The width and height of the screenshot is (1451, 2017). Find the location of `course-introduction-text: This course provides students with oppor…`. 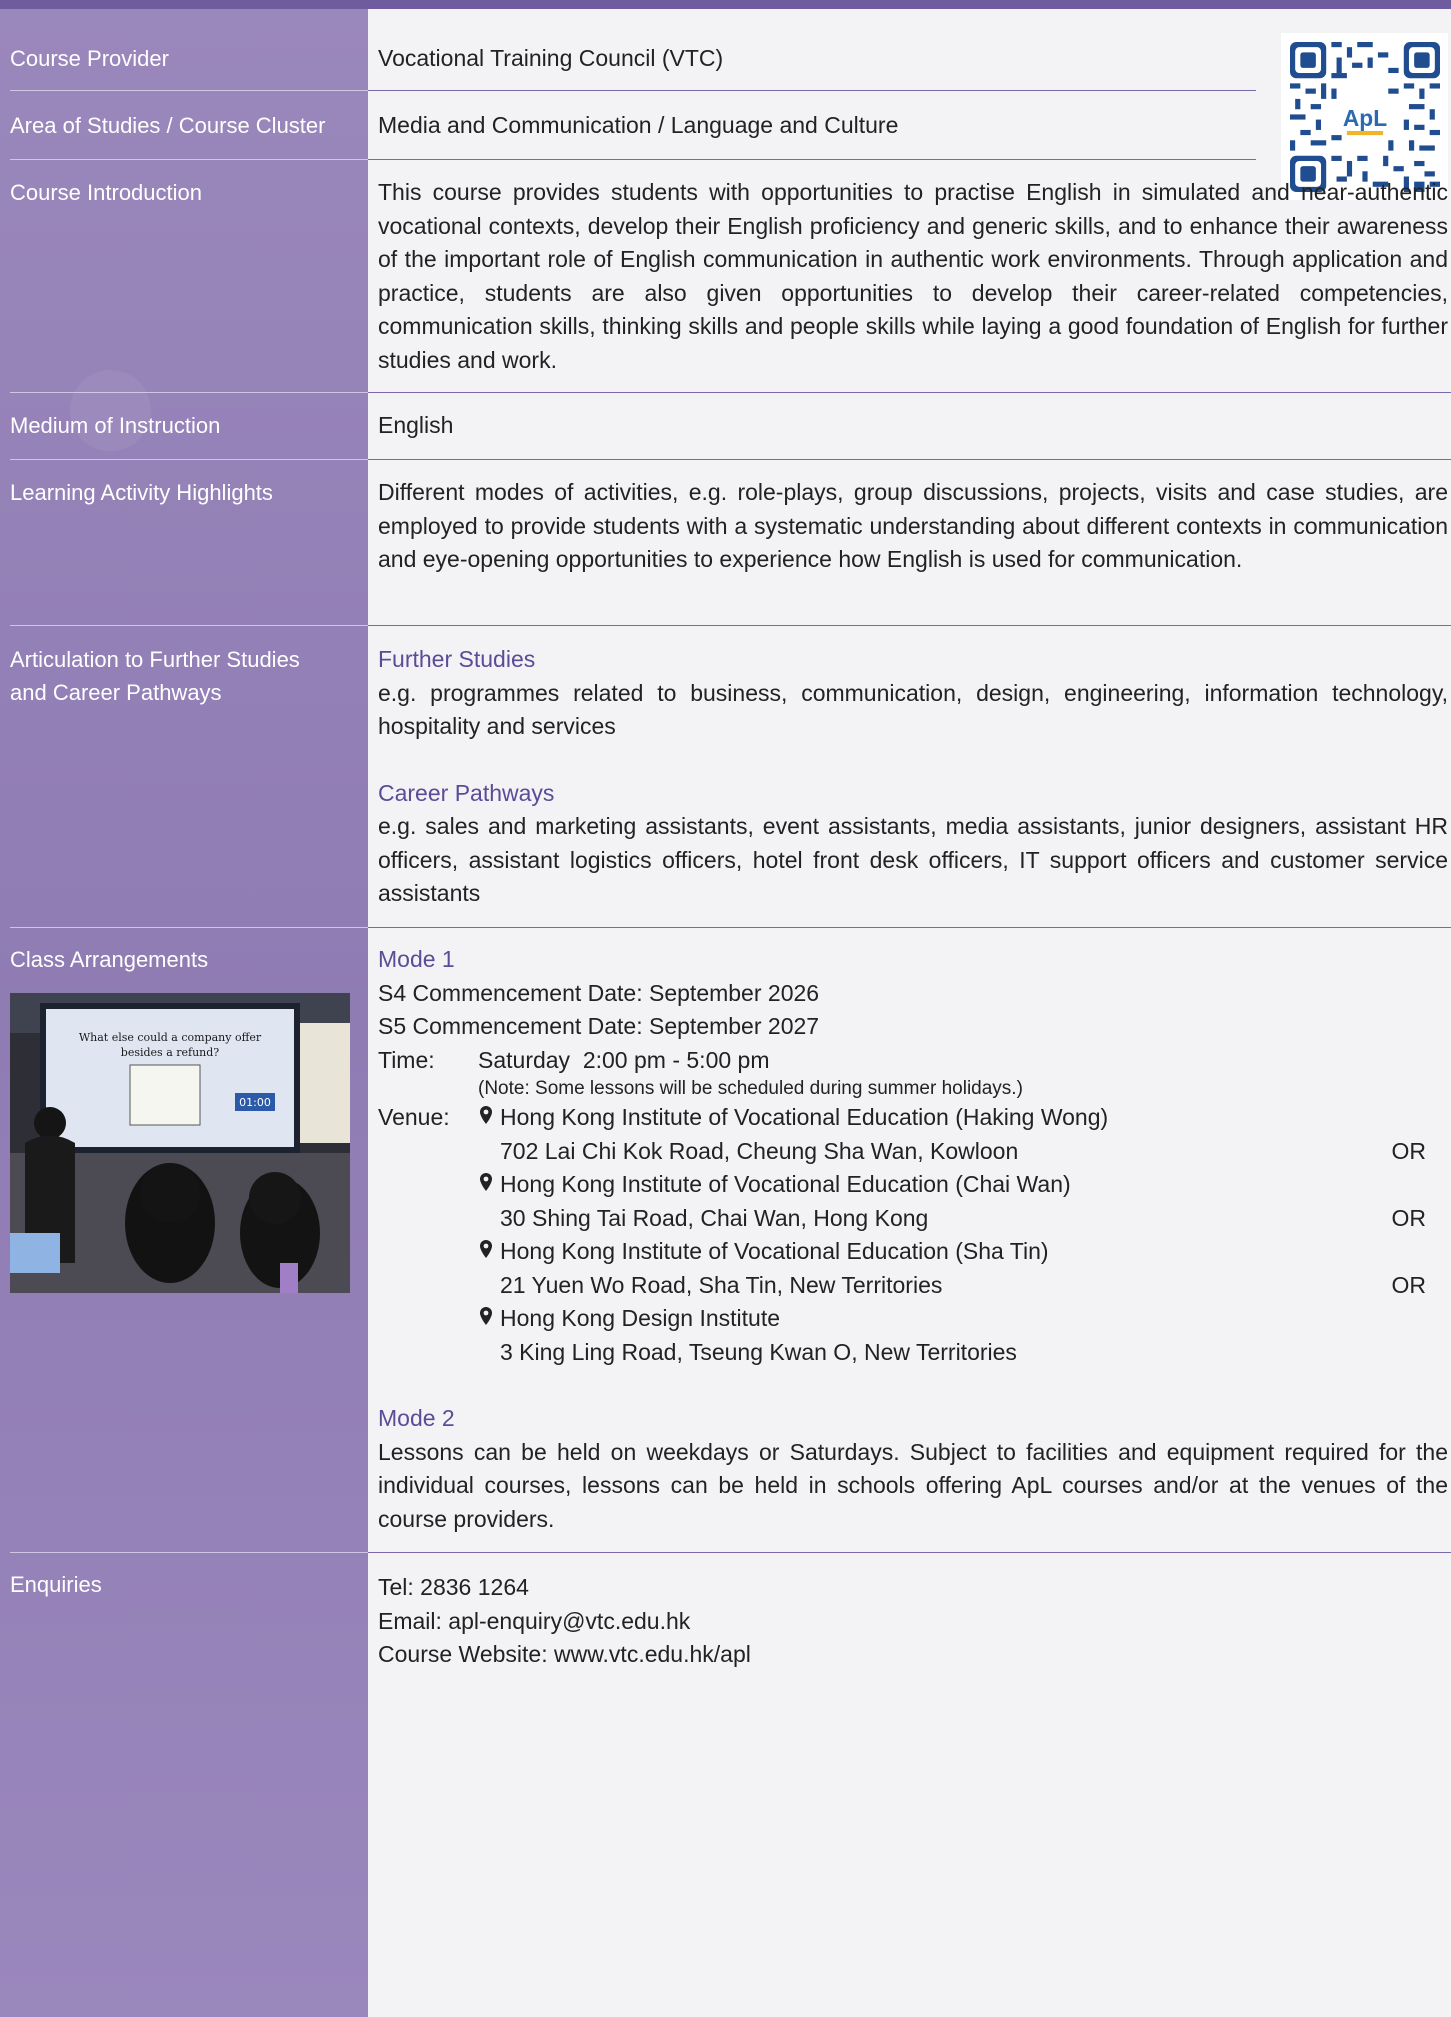

course-introduction-text: This course provides students with oppor… is located at coordinates (913, 276).